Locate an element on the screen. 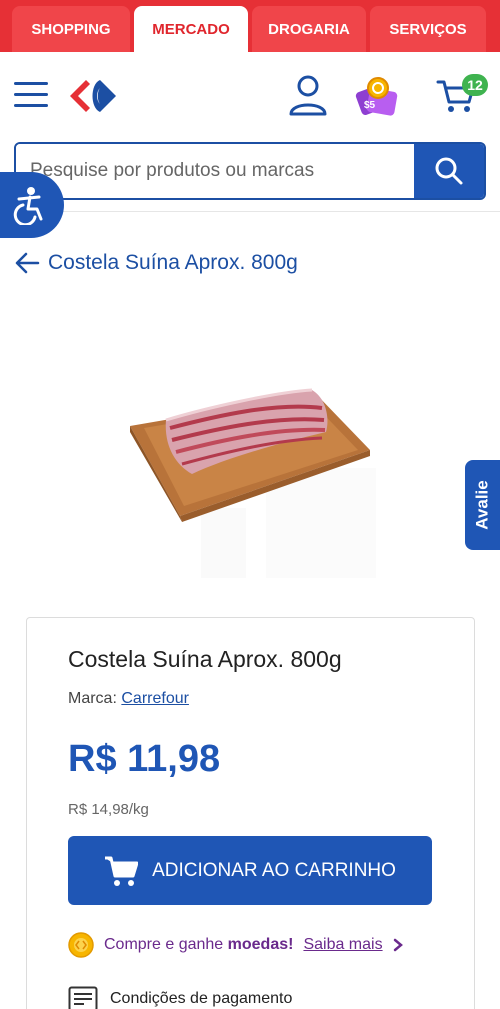 The width and height of the screenshot is (500, 1009). tab-shopping: SHOPPING is located at coordinates (71, 29).